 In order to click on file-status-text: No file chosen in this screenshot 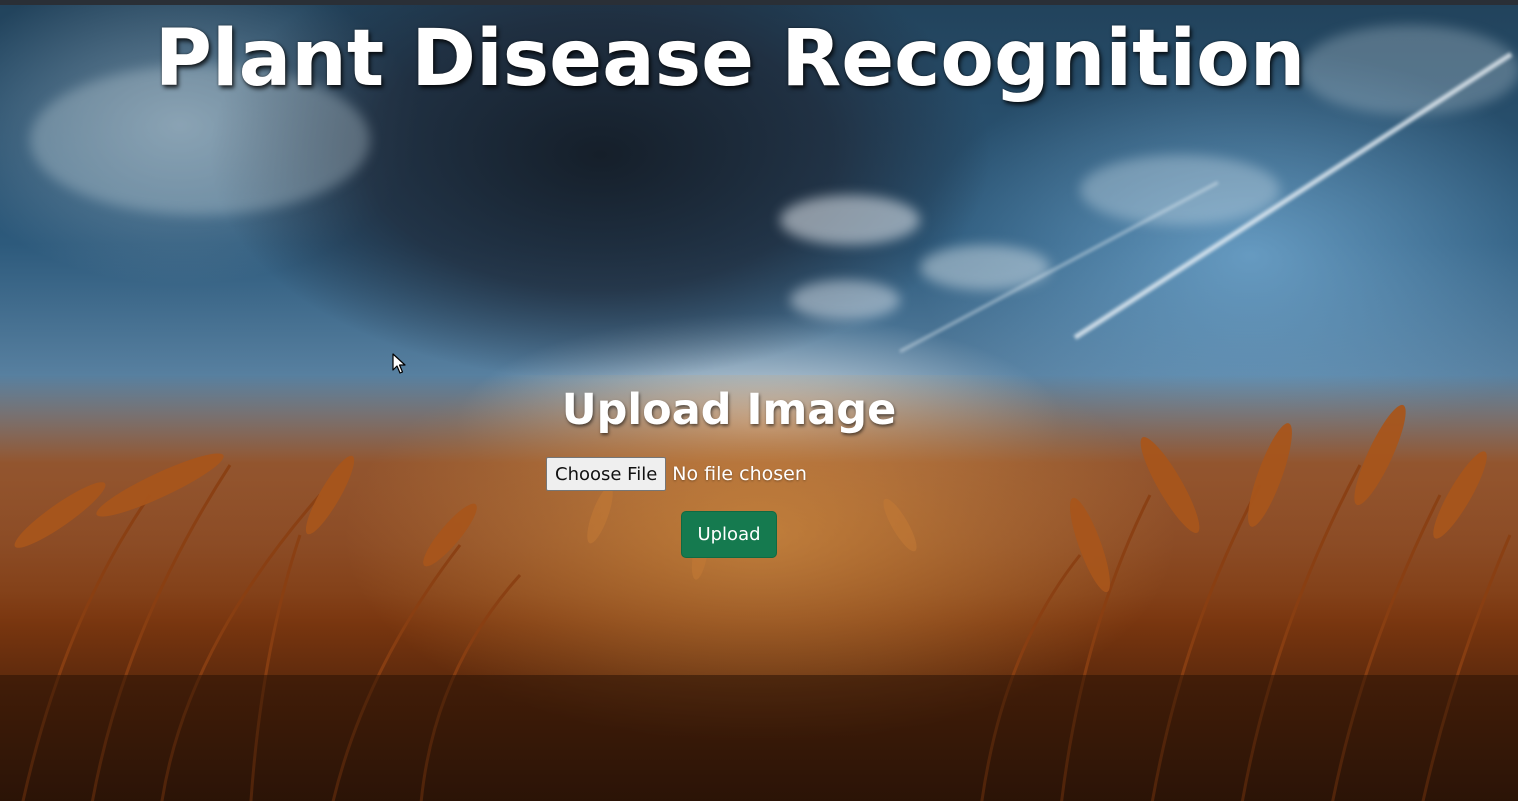, I will do `click(739, 474)`.